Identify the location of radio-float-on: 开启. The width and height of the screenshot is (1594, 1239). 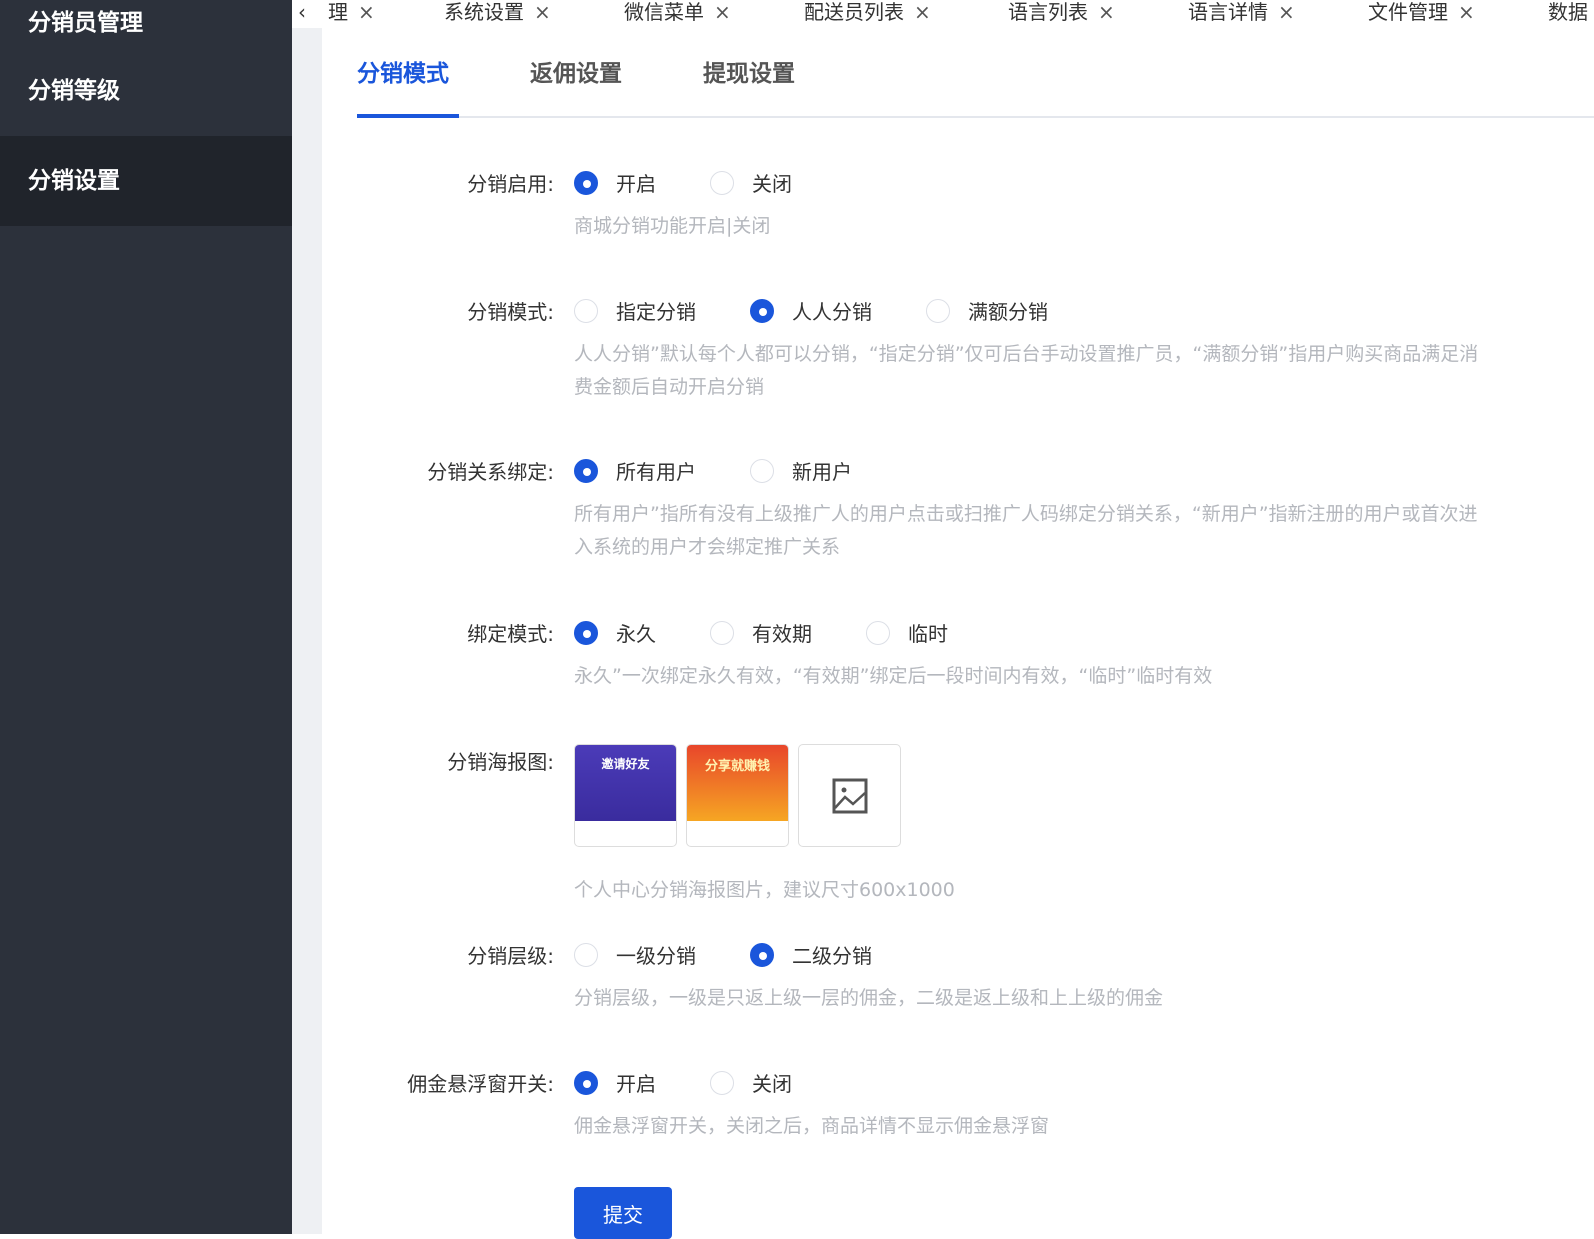
(615, 1082).